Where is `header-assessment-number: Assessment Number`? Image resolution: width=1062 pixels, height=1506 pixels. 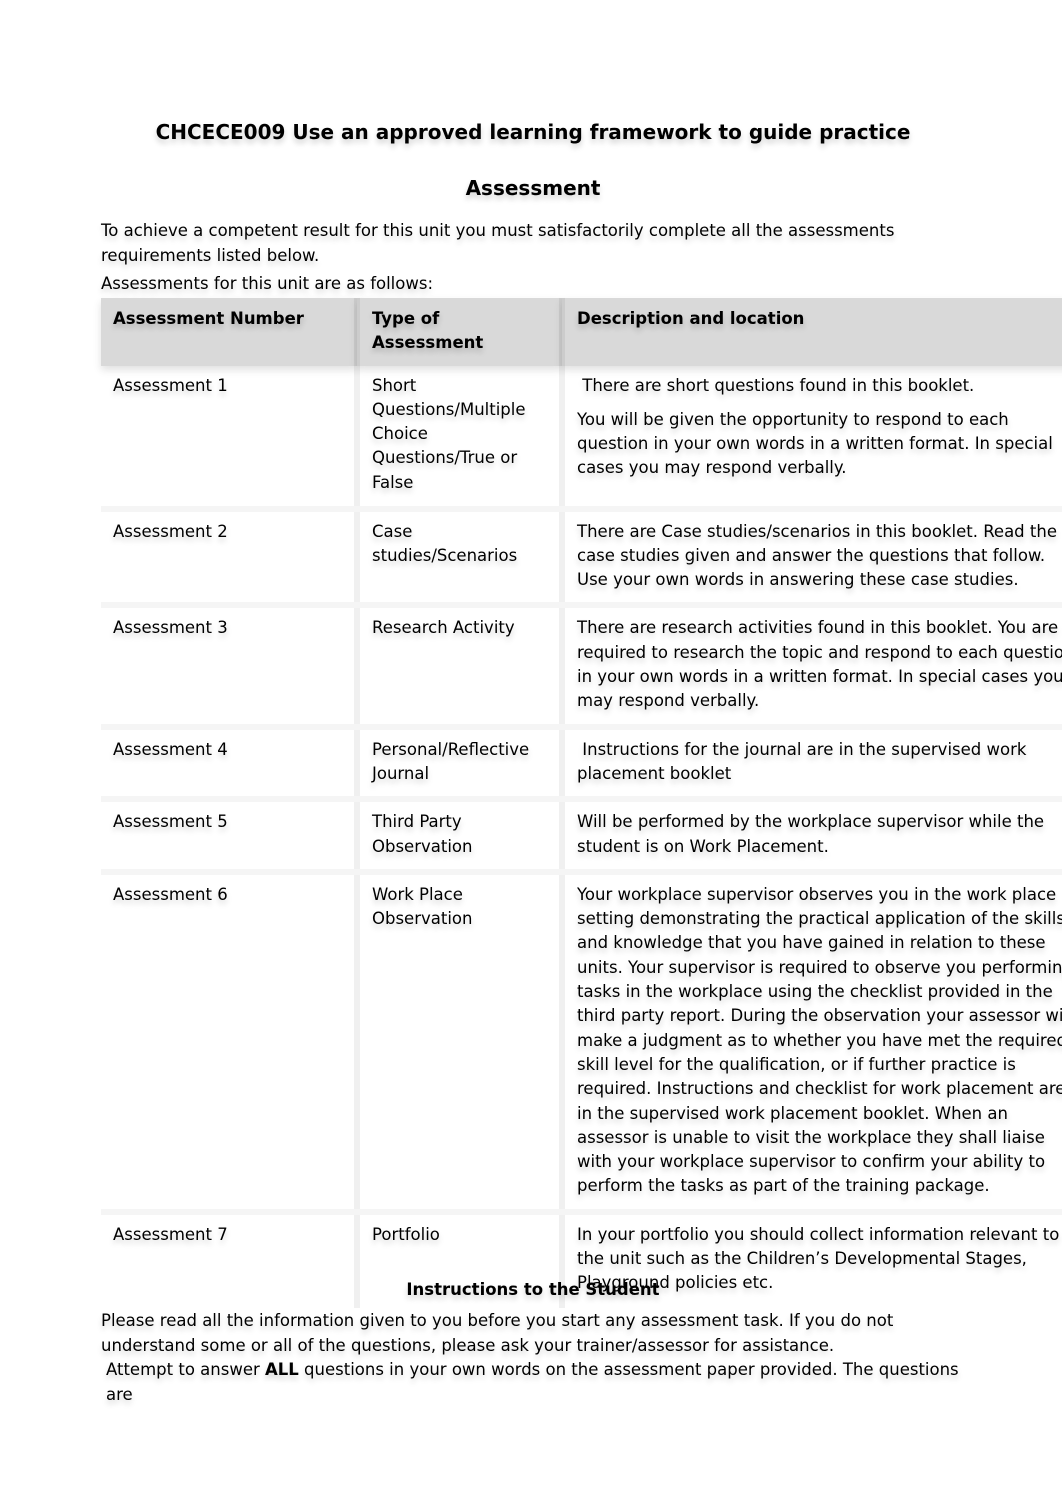 header-assessment-number: Assessment Number is located at coordinates (229, 332).